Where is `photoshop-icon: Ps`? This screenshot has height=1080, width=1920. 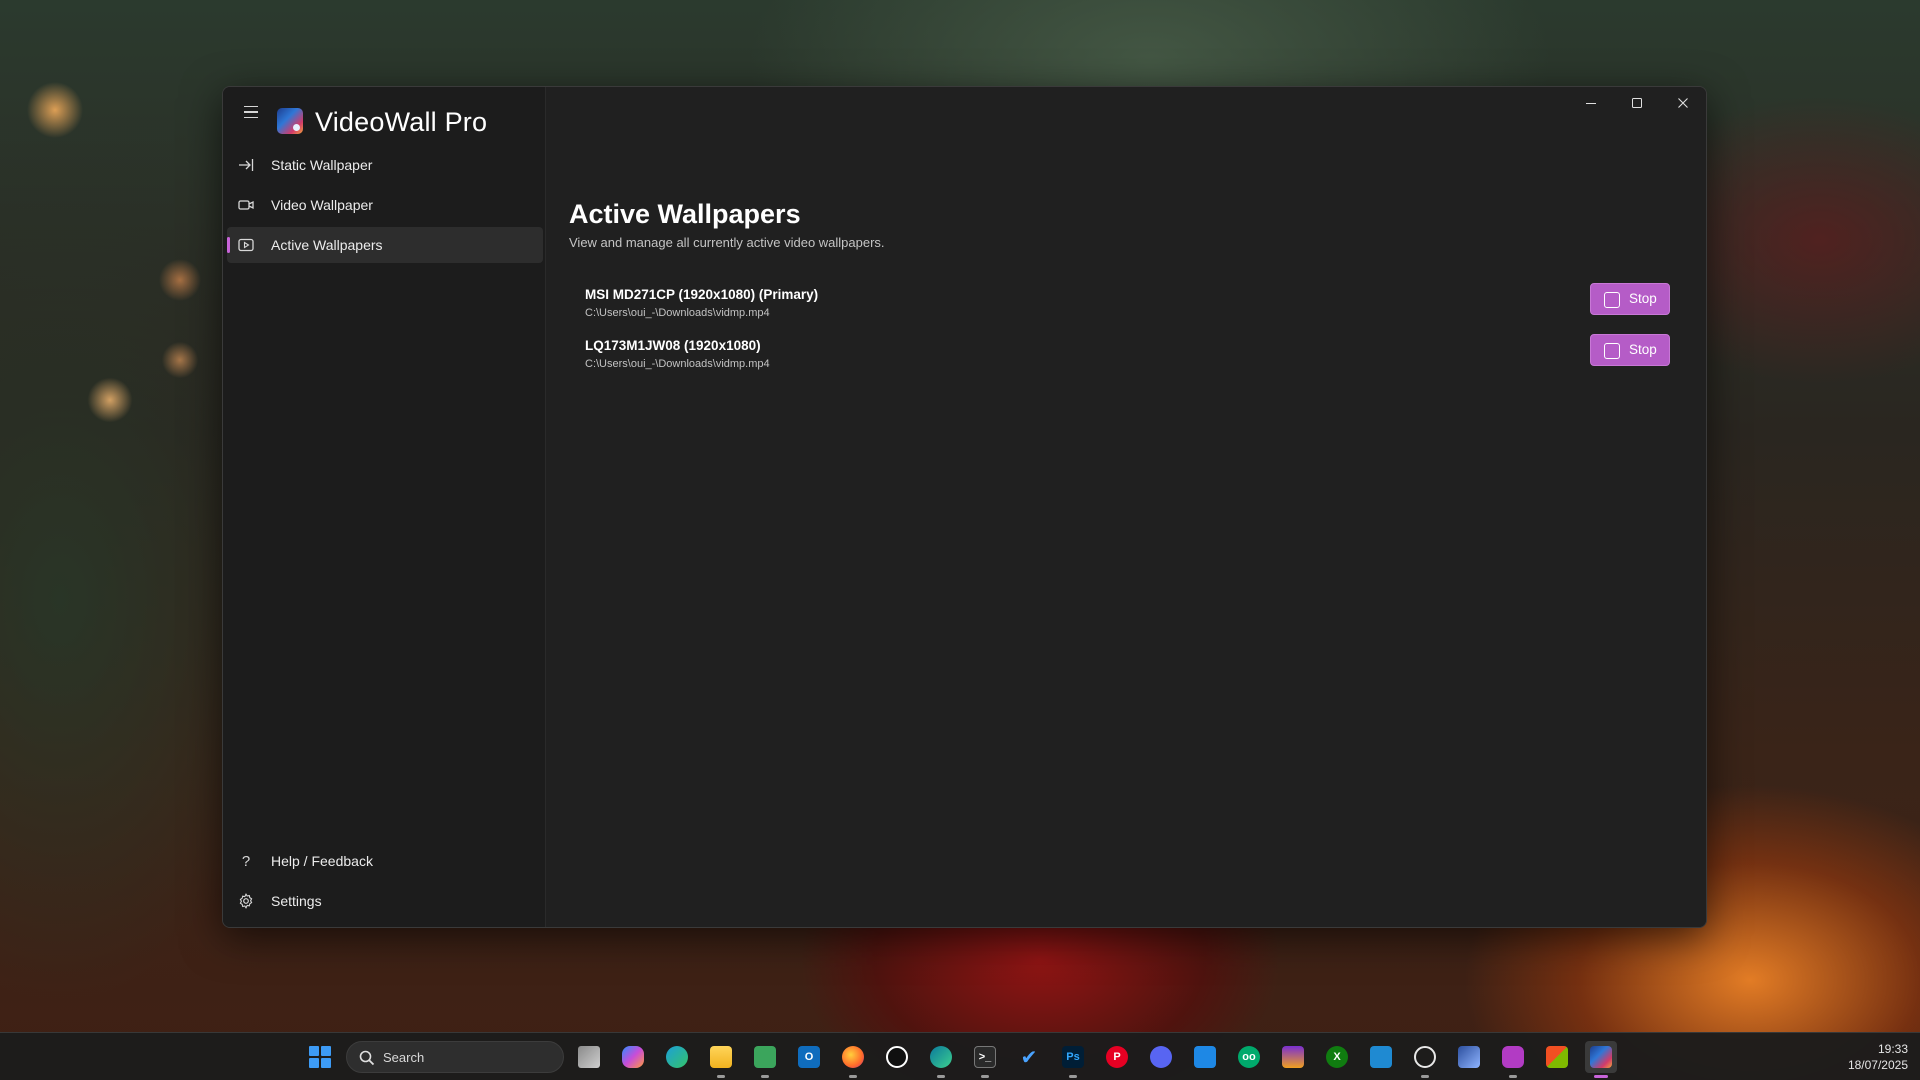 photoshop-icon: Ps is located at coordinates (1073, 1059).